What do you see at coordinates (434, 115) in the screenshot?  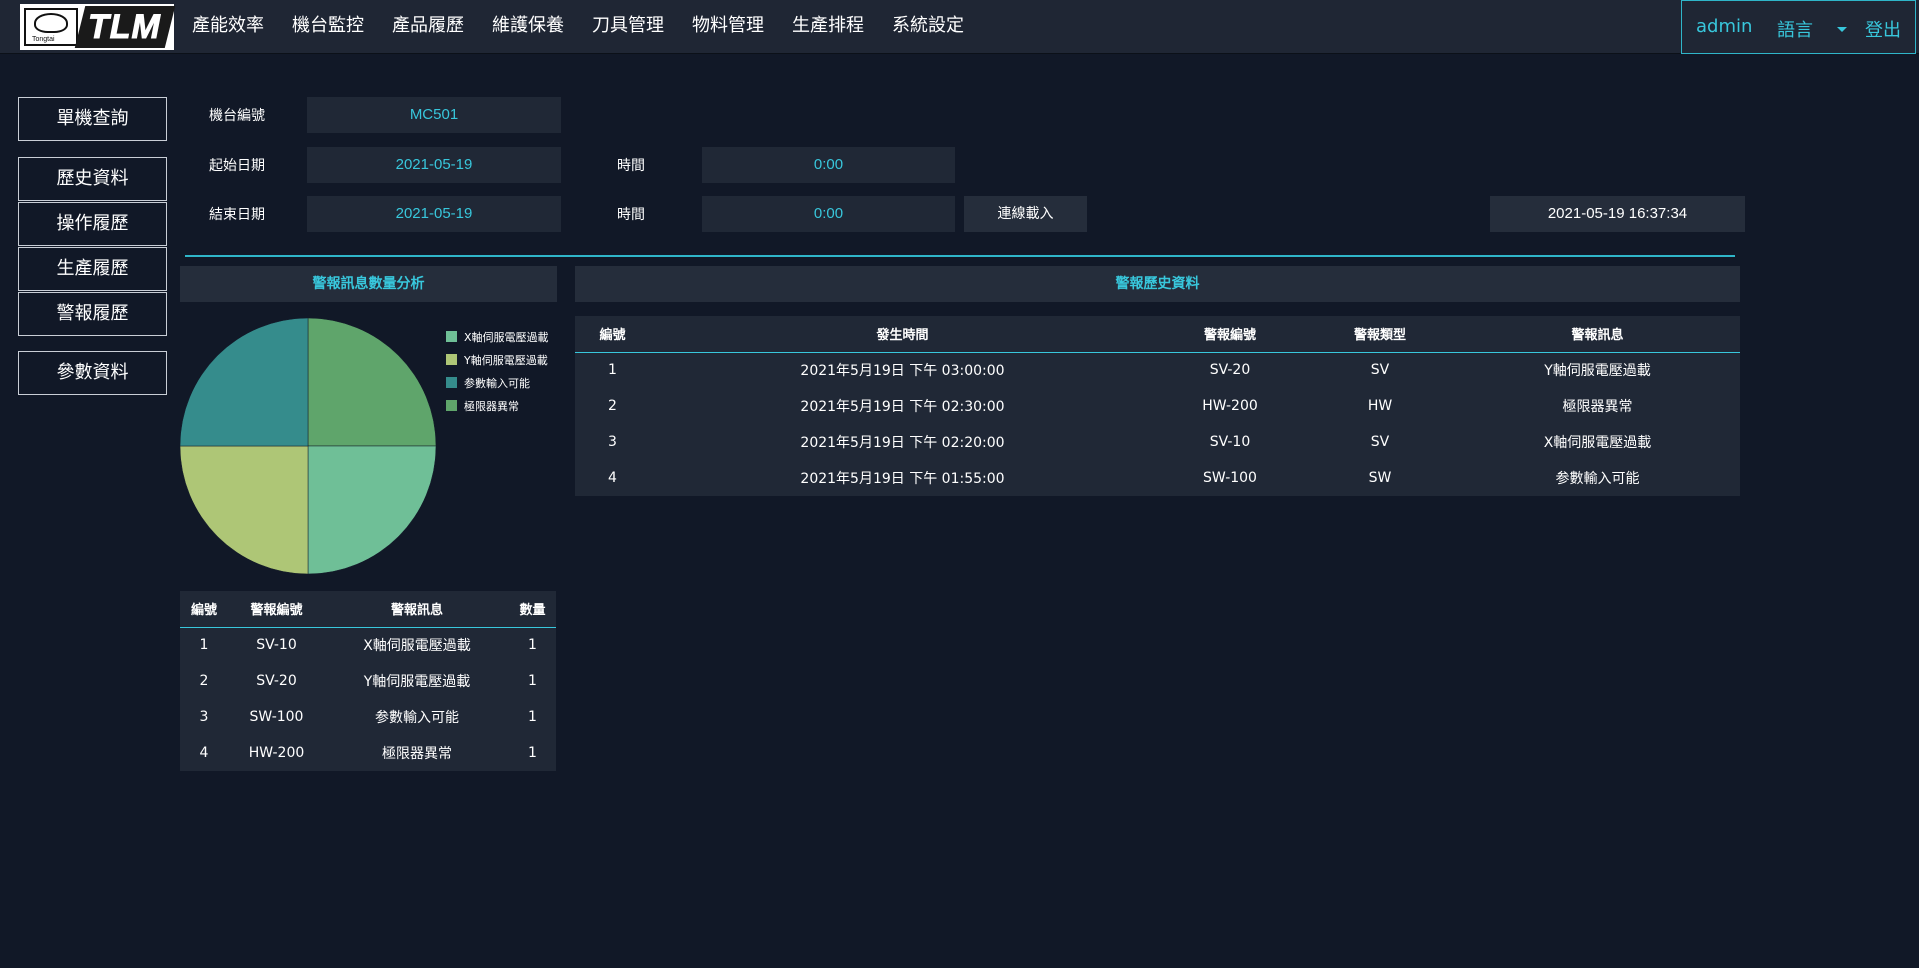 I see `machine-id-field: MC501` at bounding box center [434, 115].